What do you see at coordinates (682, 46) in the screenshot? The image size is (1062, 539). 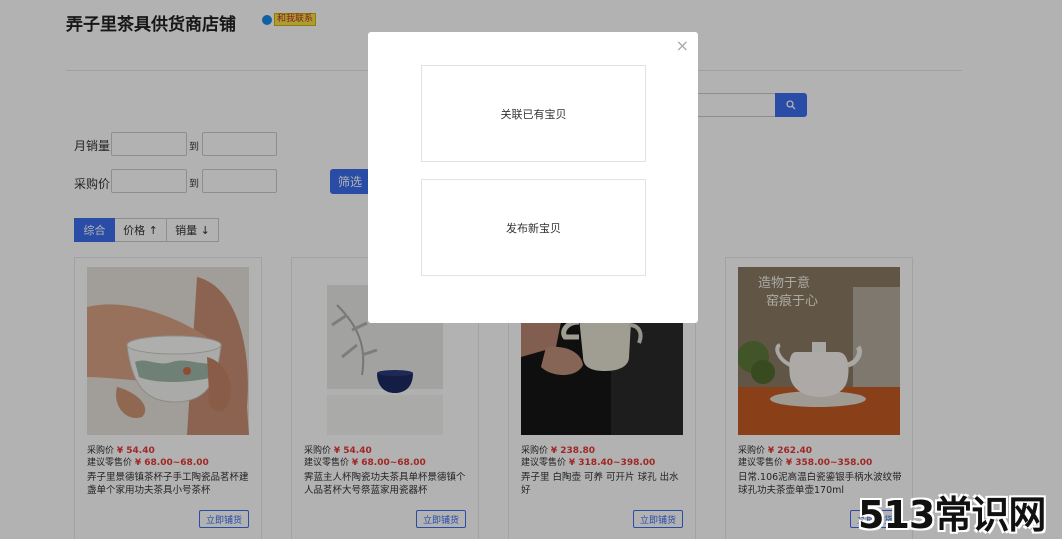 I see `close-icon: ×` at bounding box center [682, 46].